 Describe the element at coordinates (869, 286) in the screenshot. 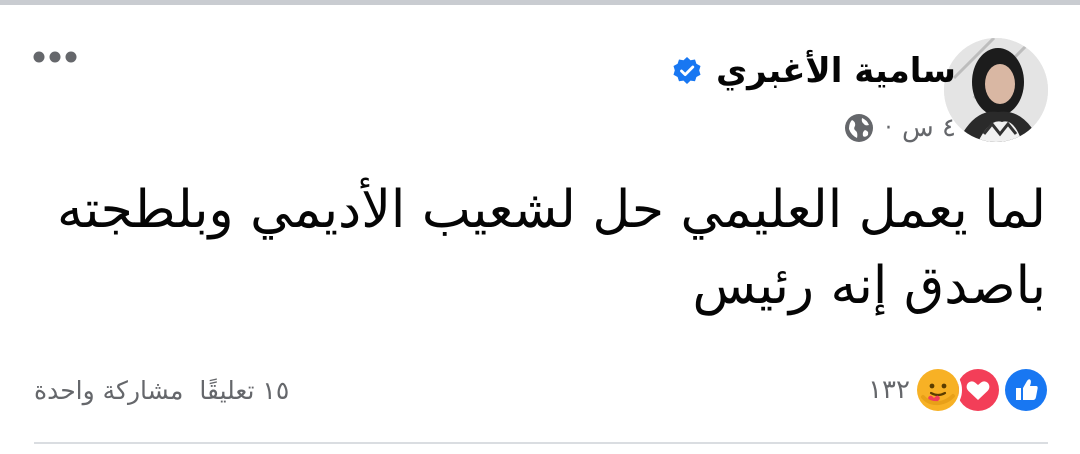

I see `post-text-line: باصدق إنه رئيس` at that location.